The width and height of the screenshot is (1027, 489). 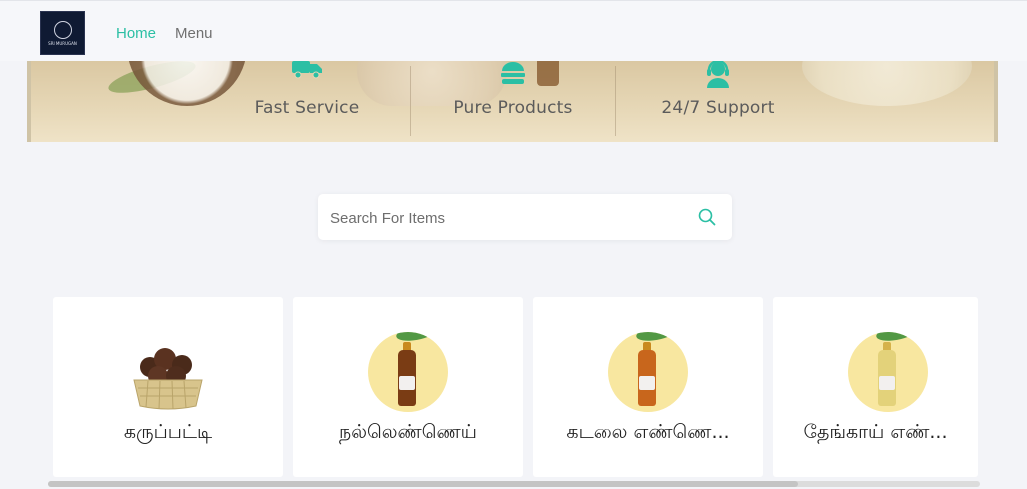 What do you see at coordinates (62, 43) in the screenshot?
I see `logo-text: SRI MURUGAN` at bounding box center [62, 43].